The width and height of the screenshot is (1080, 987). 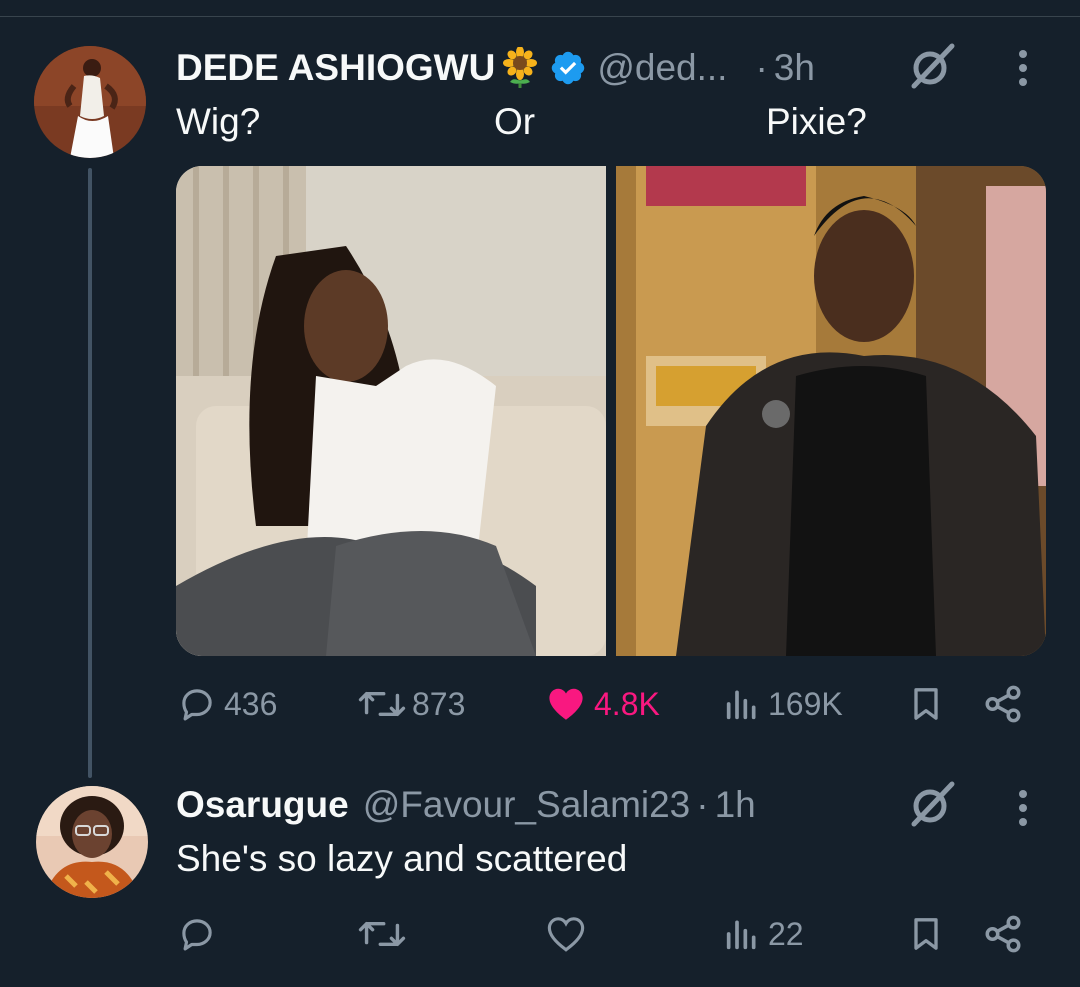 I want to click on like-button: 4.8K, so click(x=602, y=704).